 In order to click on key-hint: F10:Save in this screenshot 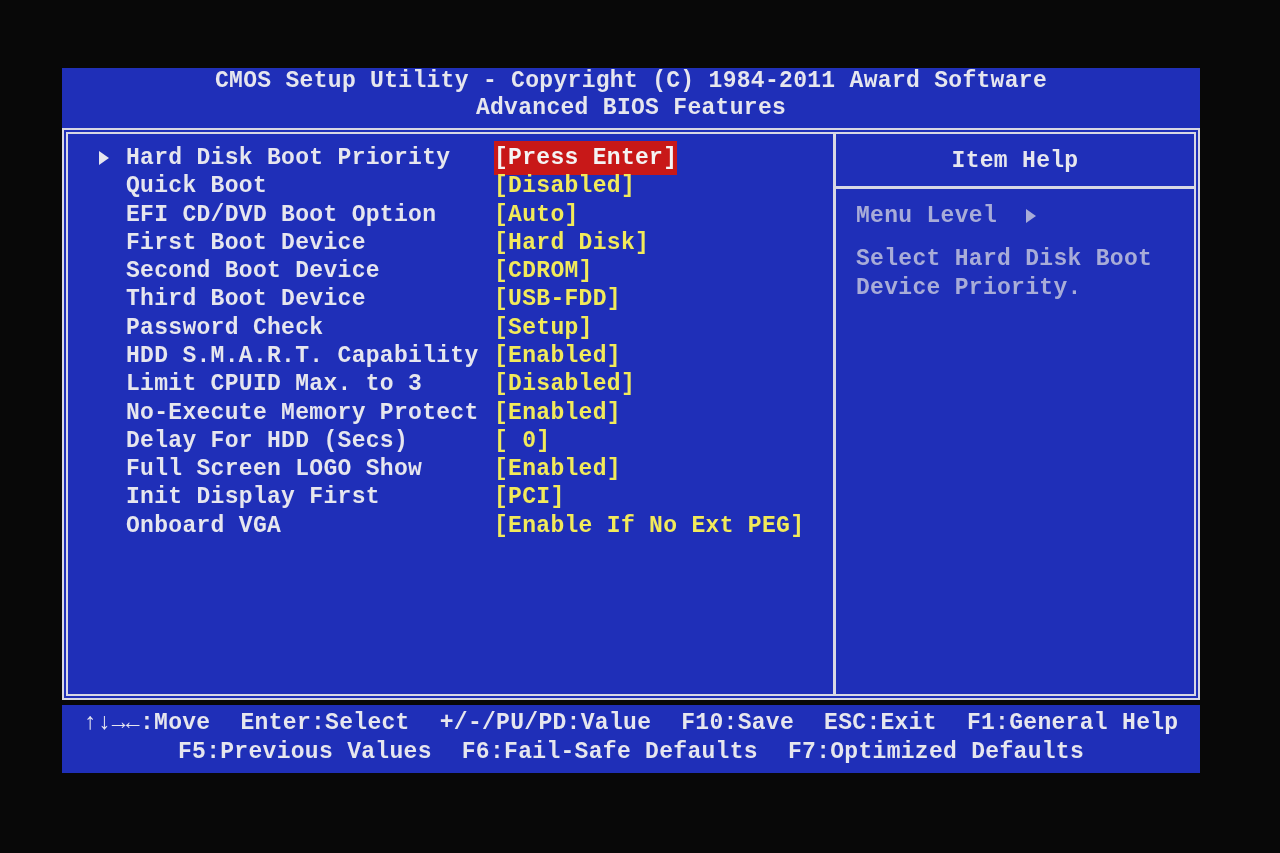, I will do `click(738, 723)`.